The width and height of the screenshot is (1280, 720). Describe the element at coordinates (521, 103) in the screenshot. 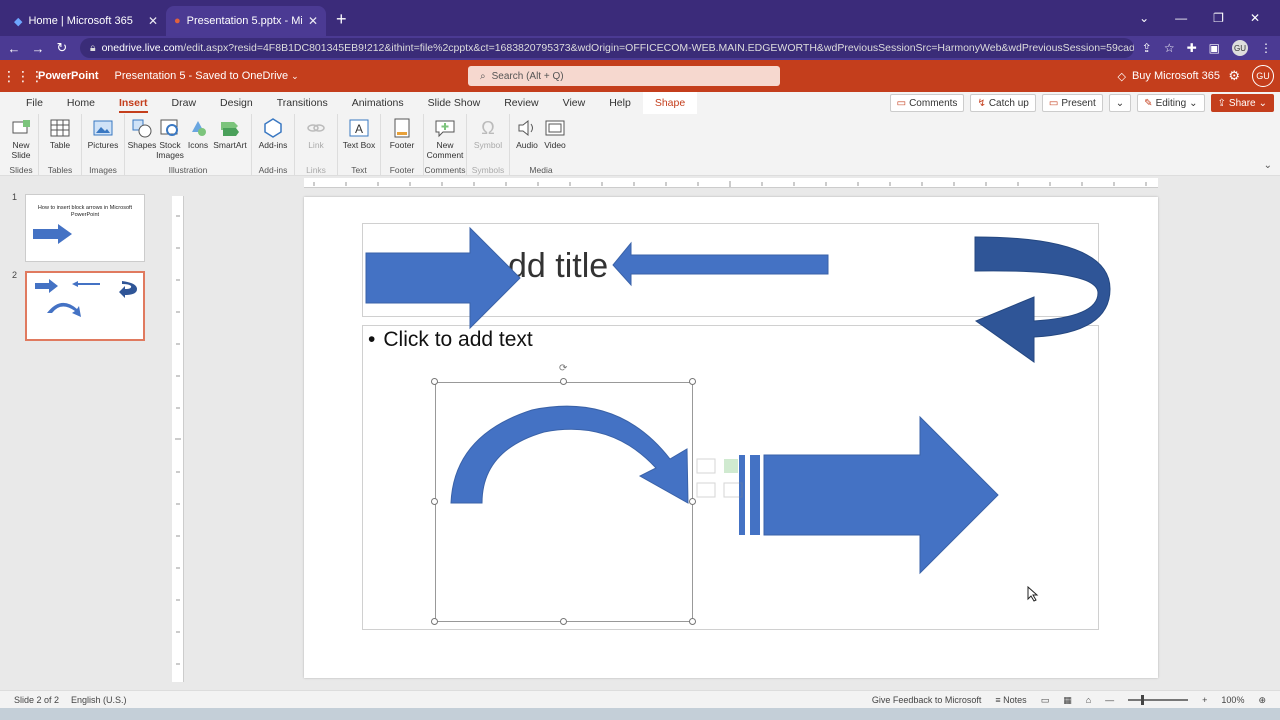

I see `tab-review: Review` at that location.